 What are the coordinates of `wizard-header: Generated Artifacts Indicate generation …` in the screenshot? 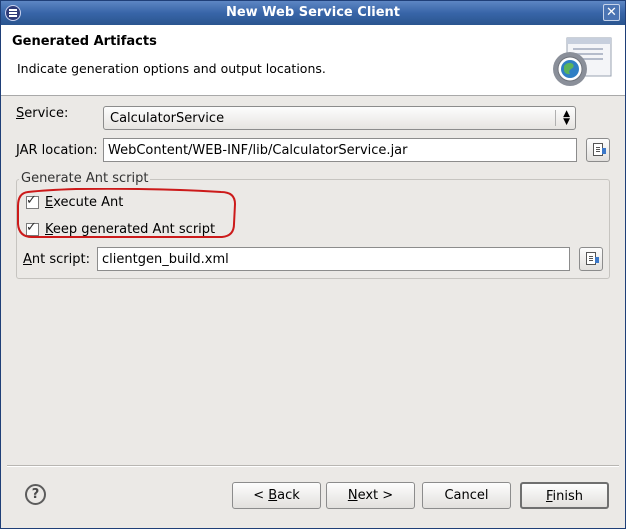 It's located at (313, 60).